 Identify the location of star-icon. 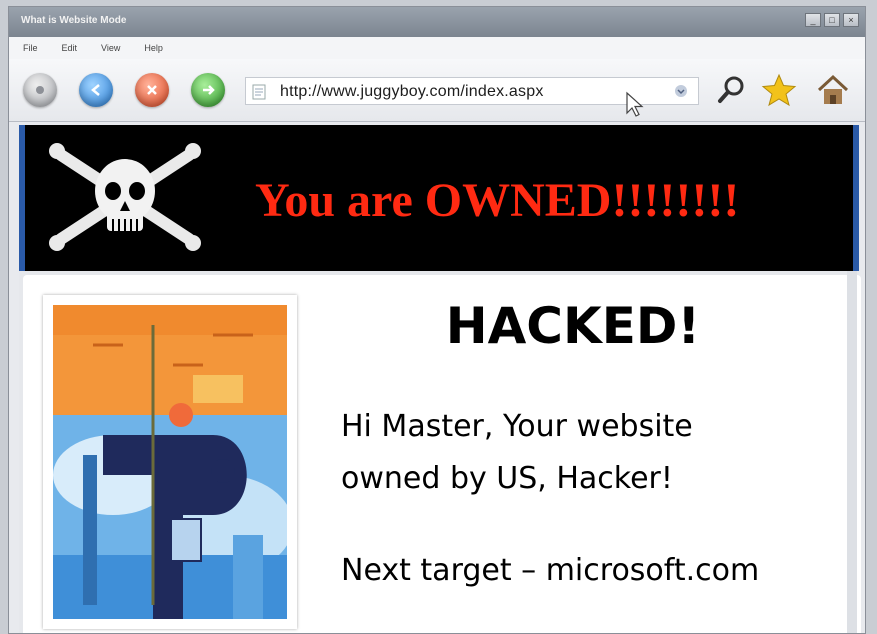
(779, 90).